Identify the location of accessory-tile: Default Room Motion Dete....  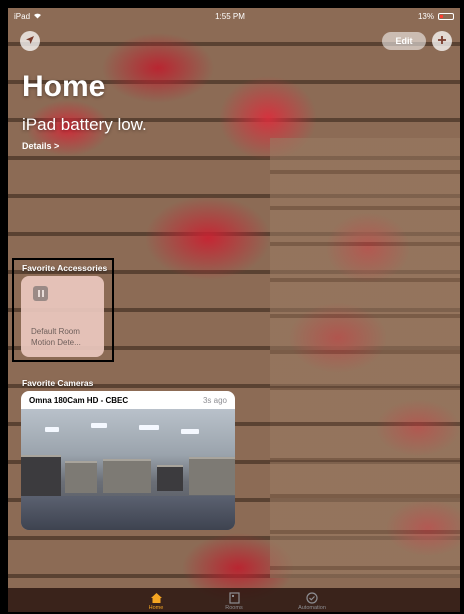
(62, 316).